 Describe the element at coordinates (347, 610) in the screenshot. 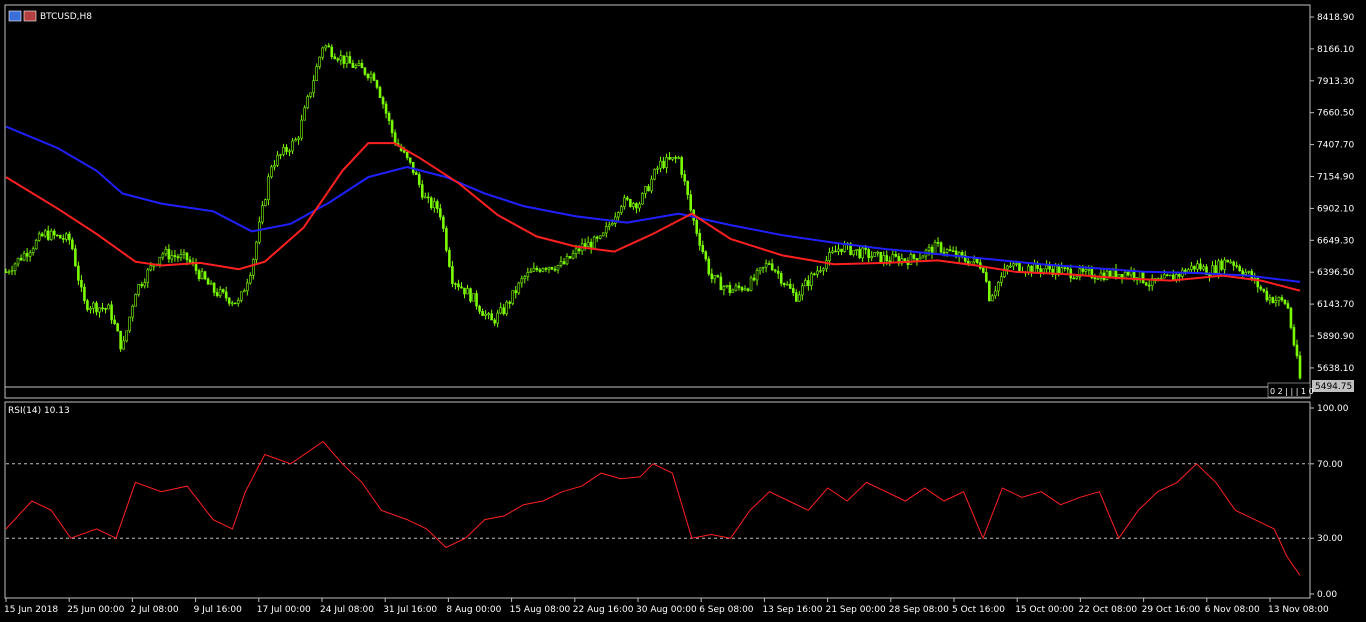

I see `time-tick-label: 24 Jul 08:00` at that location.